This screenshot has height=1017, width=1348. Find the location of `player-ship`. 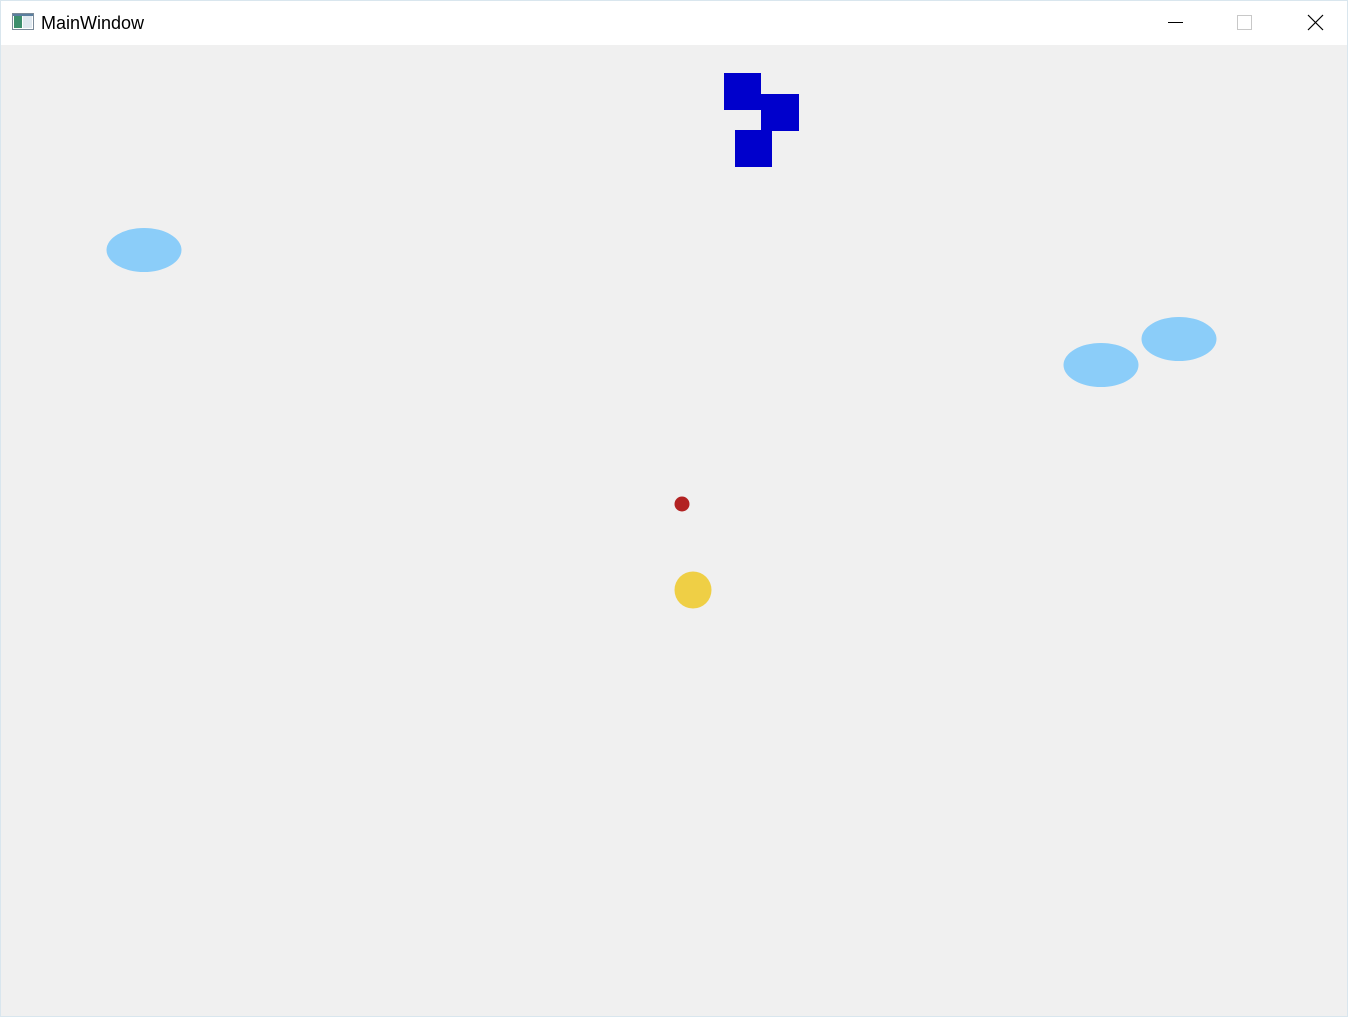

player-ship is located at coordinates (761, 120).